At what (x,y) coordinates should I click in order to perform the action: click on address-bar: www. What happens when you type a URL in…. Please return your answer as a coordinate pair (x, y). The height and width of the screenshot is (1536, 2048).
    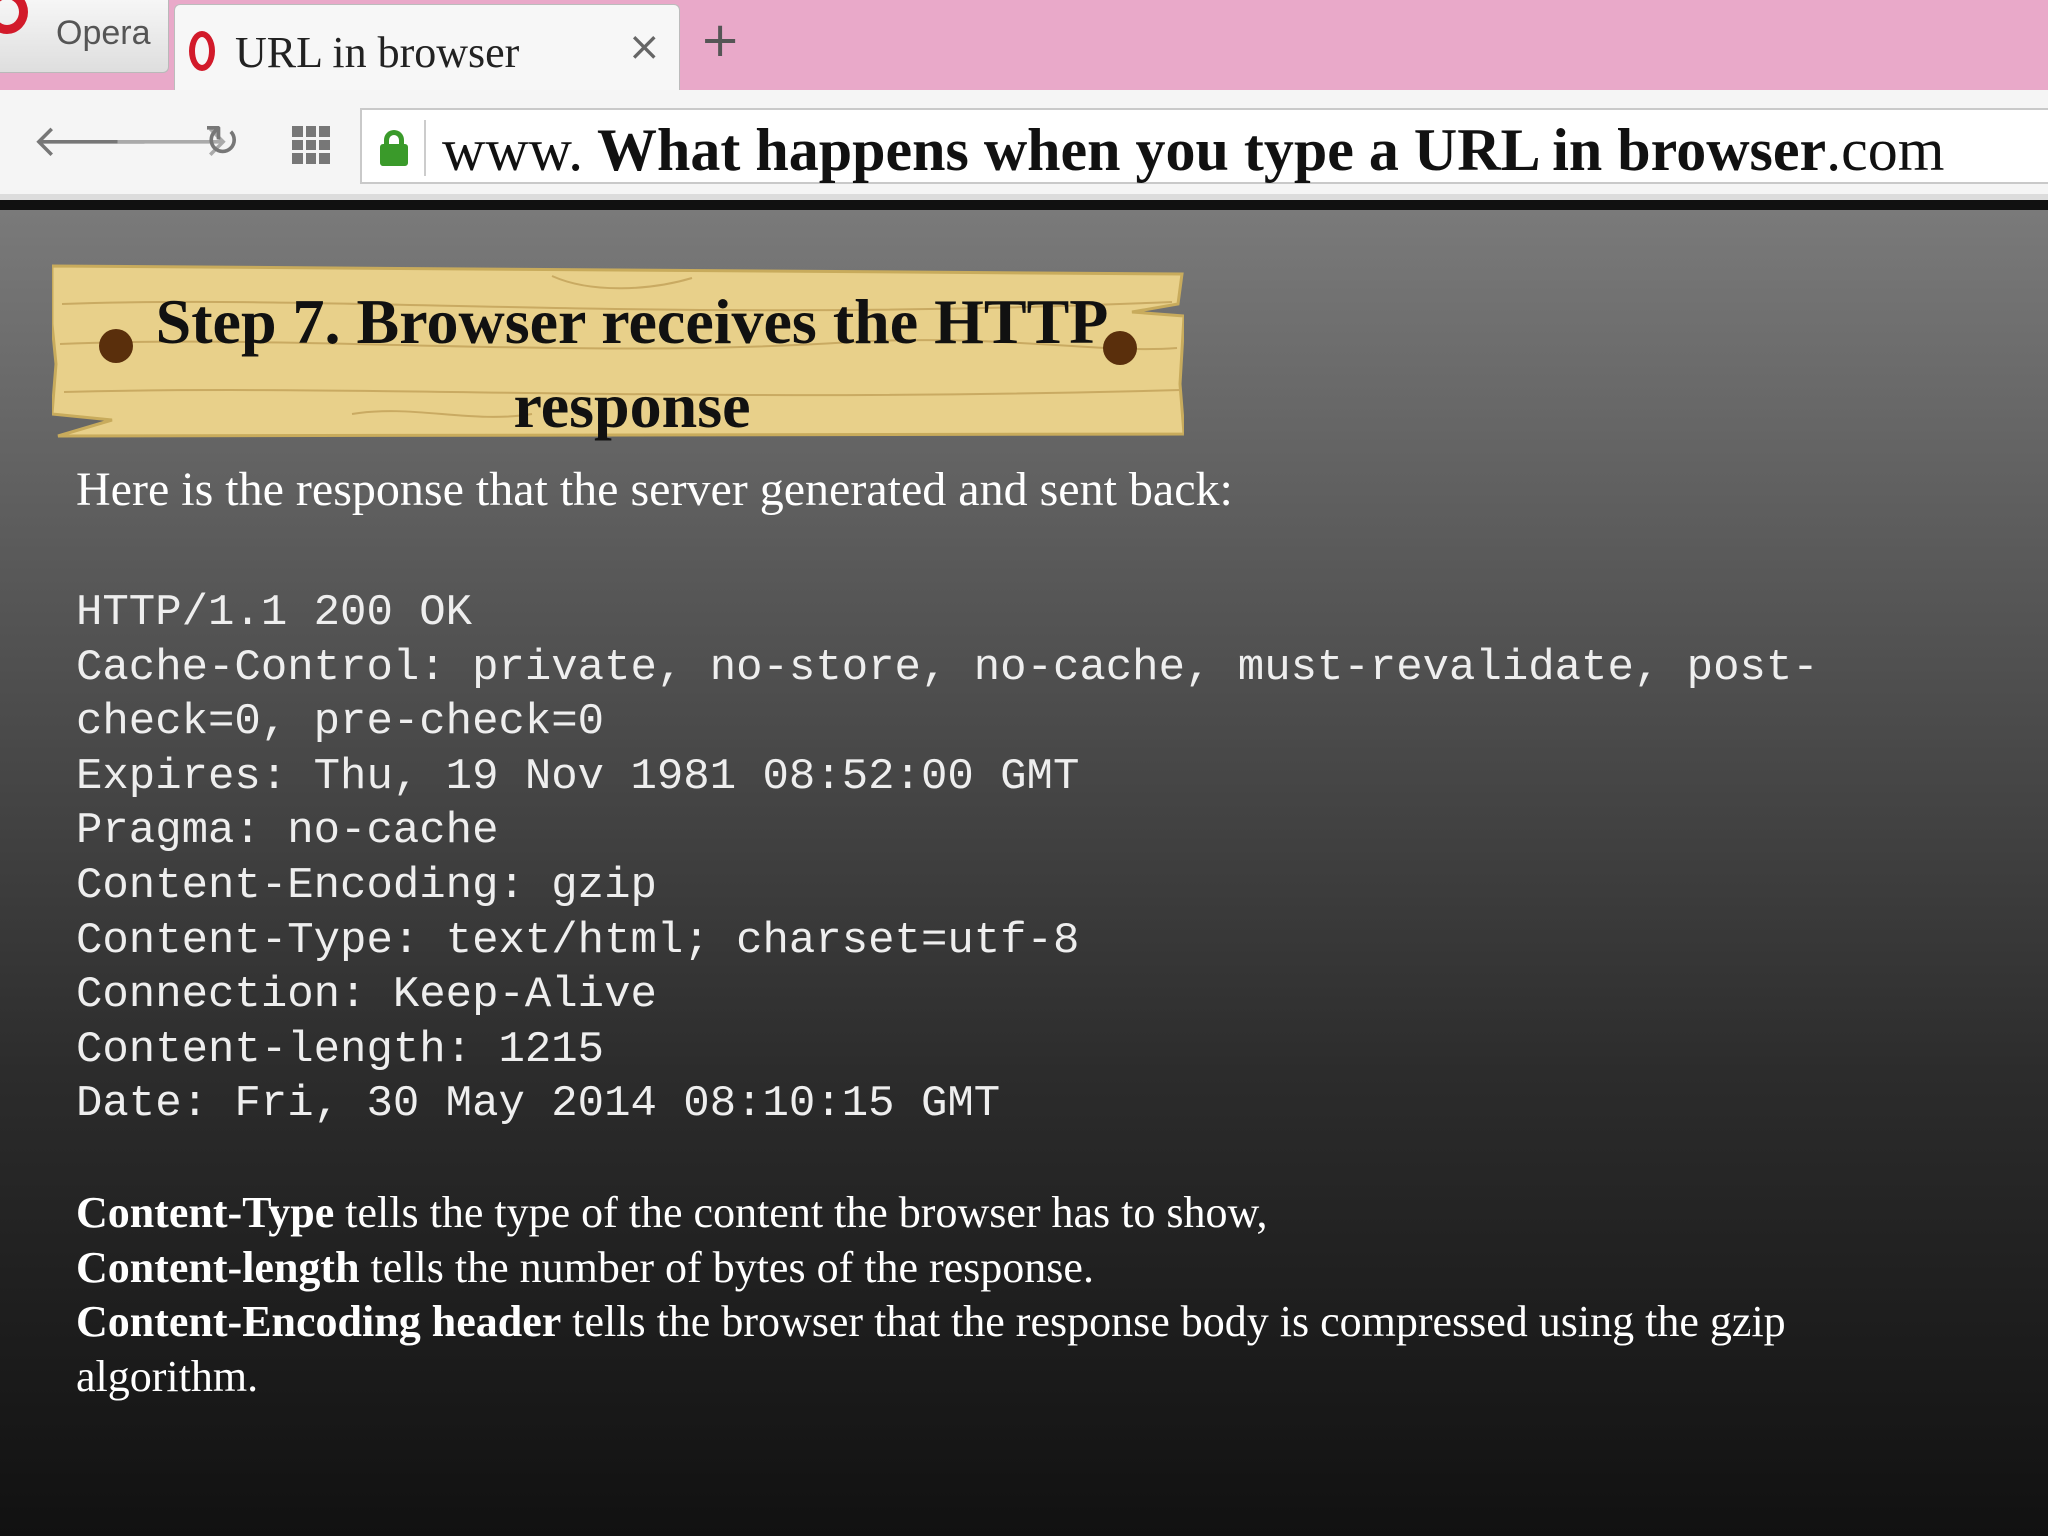
    Looking at the image, I should click on (1204, 146).